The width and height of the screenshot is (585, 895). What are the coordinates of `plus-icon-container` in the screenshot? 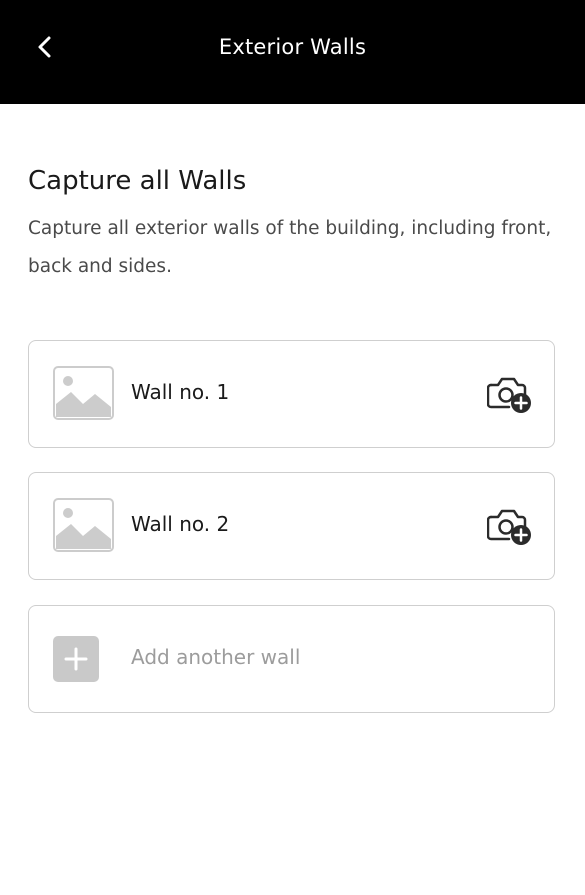 It's located at (76, 659).